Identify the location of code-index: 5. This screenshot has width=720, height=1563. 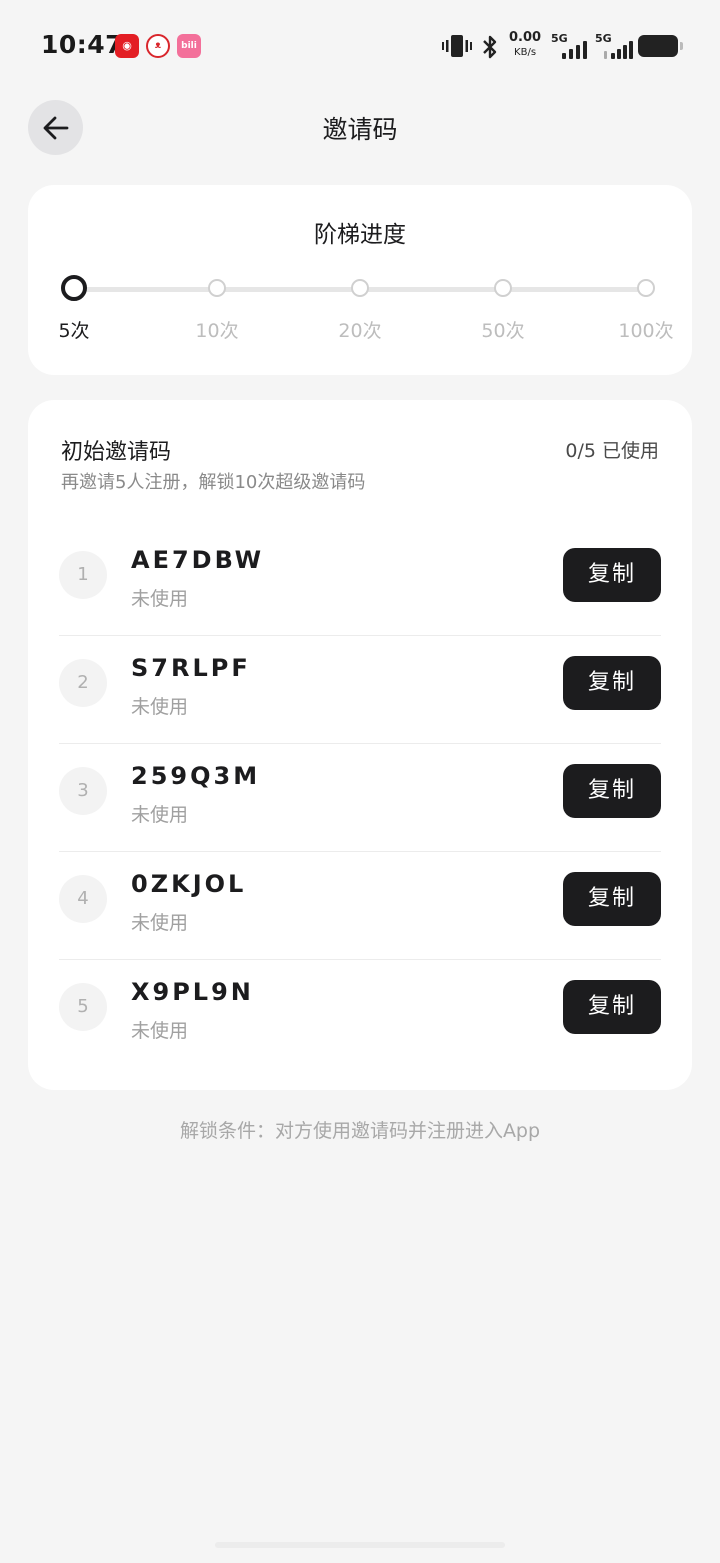
(83, 1007).